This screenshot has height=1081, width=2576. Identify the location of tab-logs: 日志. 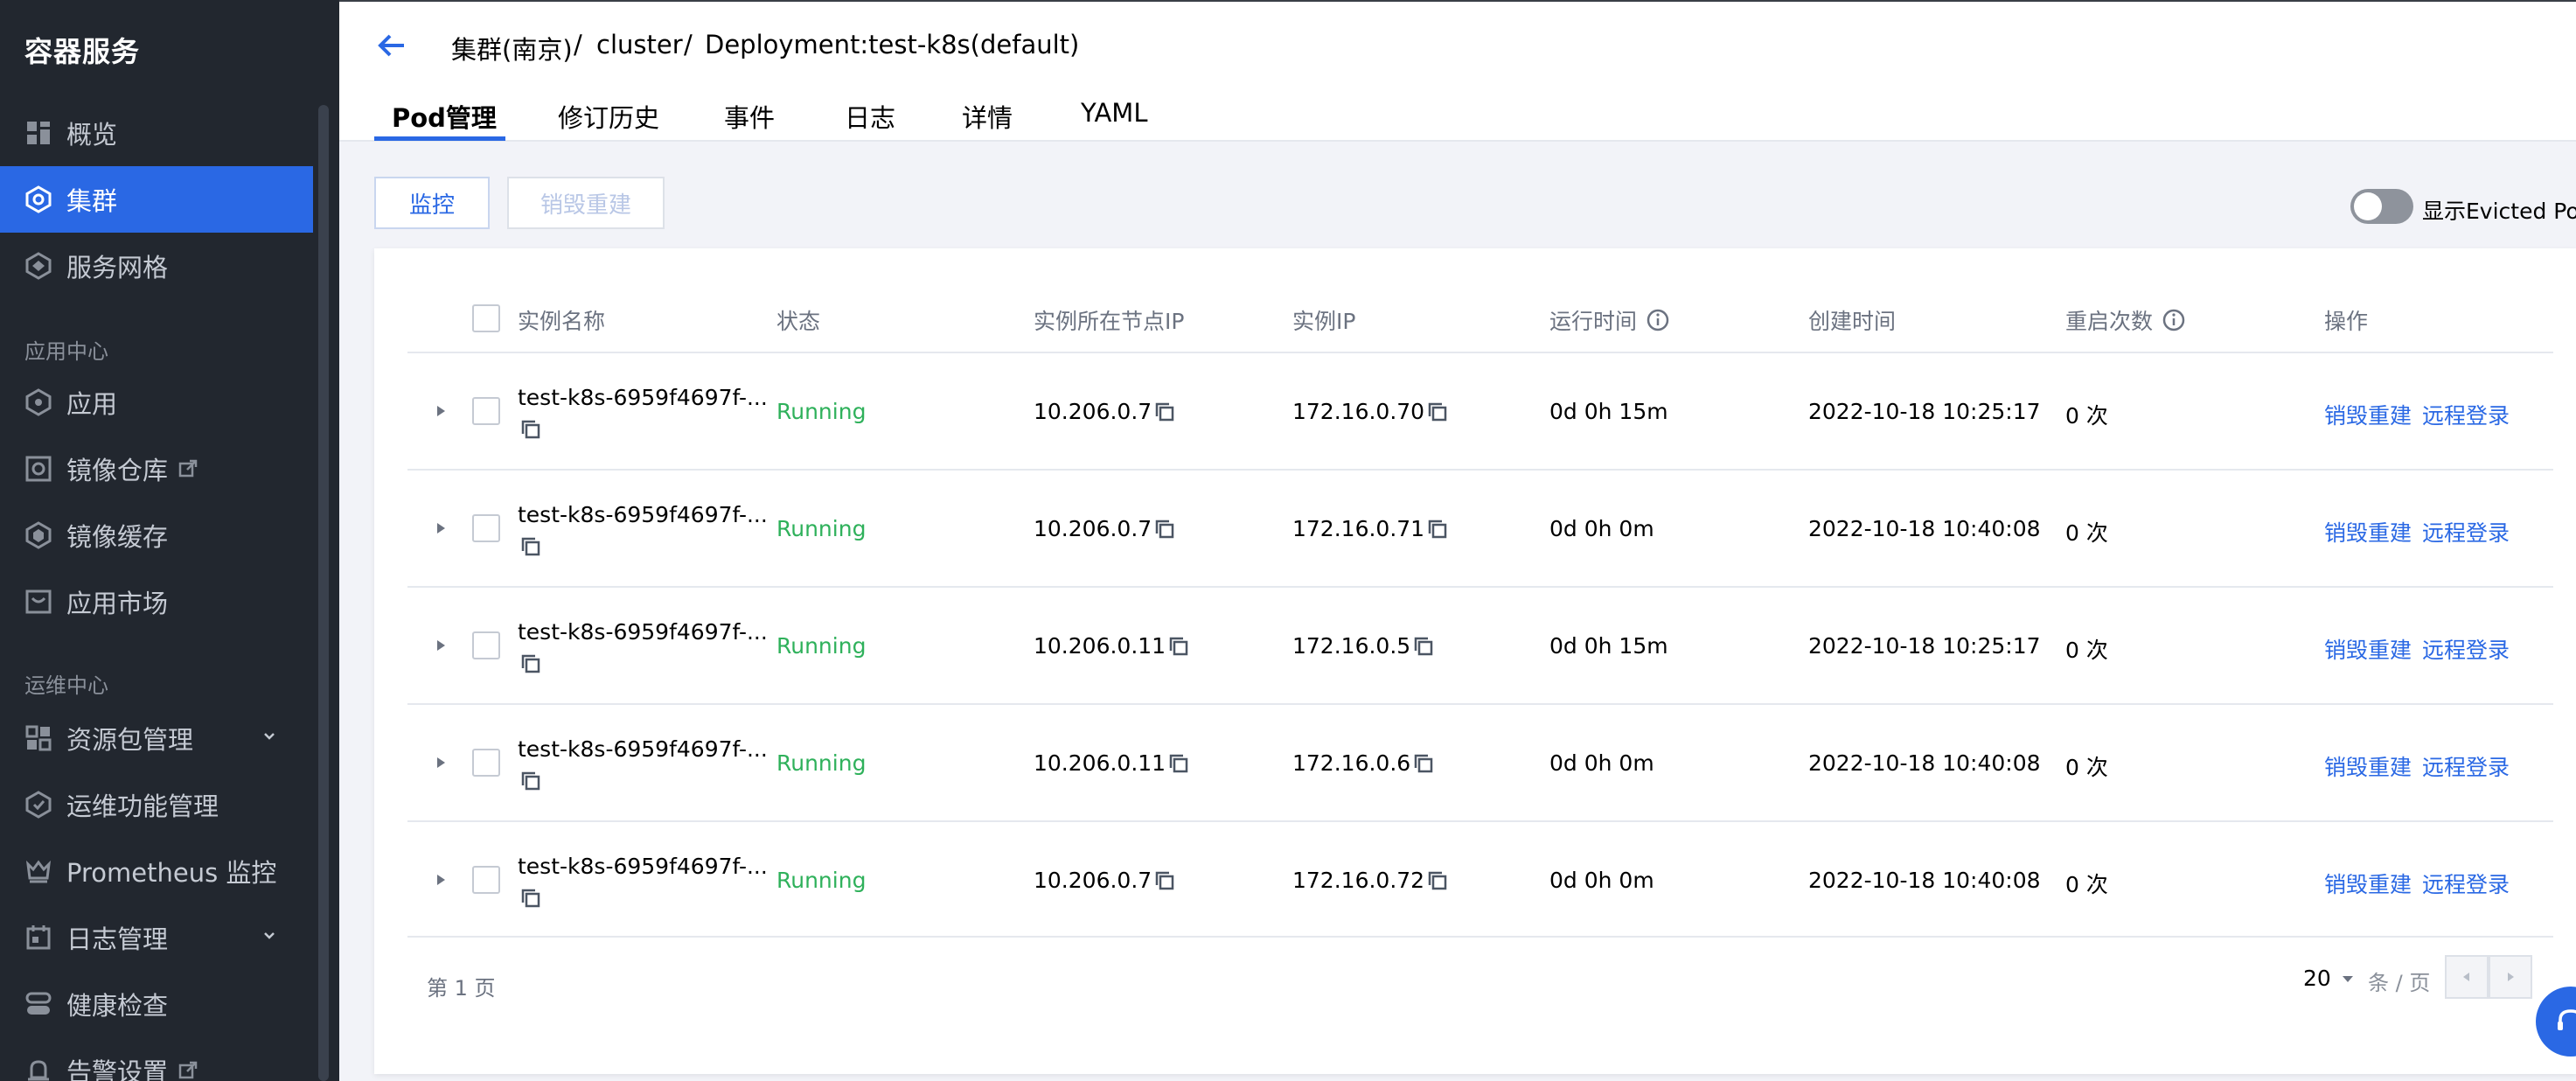
(870, 116).